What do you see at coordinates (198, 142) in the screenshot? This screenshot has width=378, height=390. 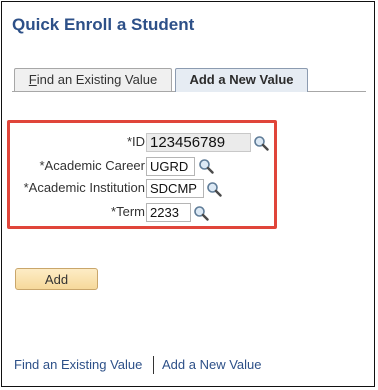 I see `id-input: 123456789` at bounding box center [198, 142].